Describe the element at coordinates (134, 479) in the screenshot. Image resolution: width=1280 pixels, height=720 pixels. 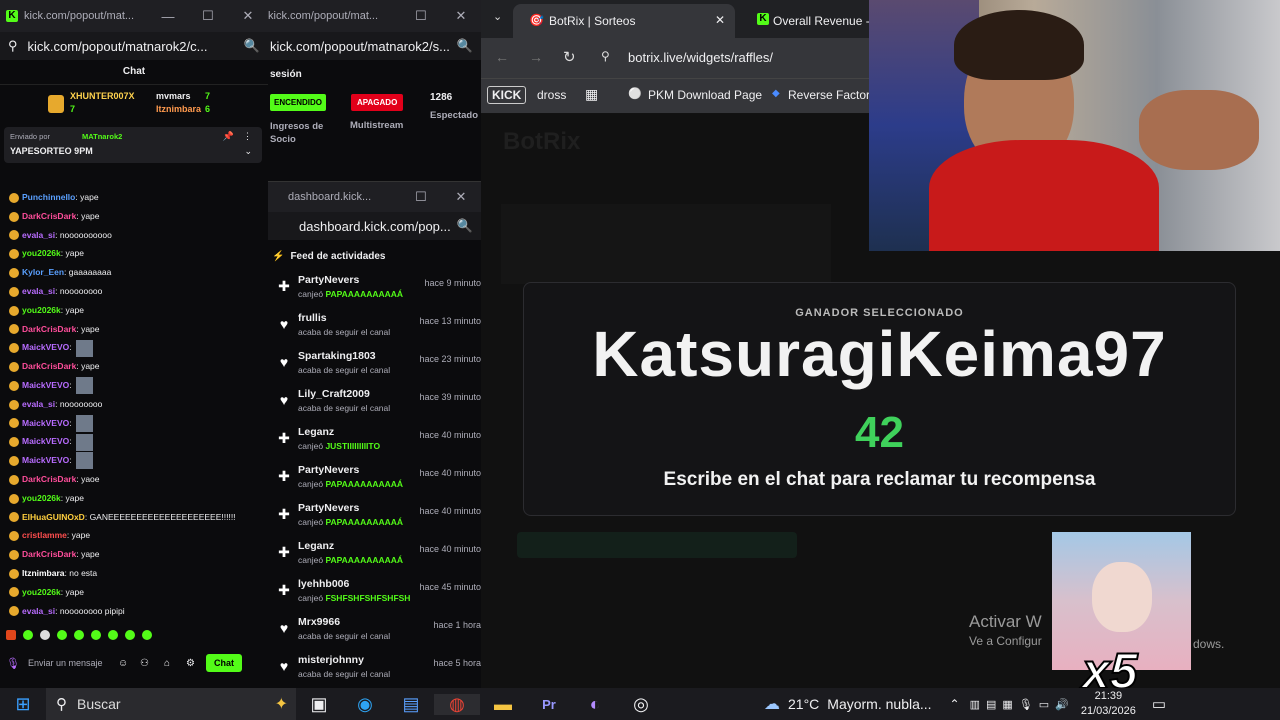
I see `chat-message: DarkCrisDark: yaoe` at that location.